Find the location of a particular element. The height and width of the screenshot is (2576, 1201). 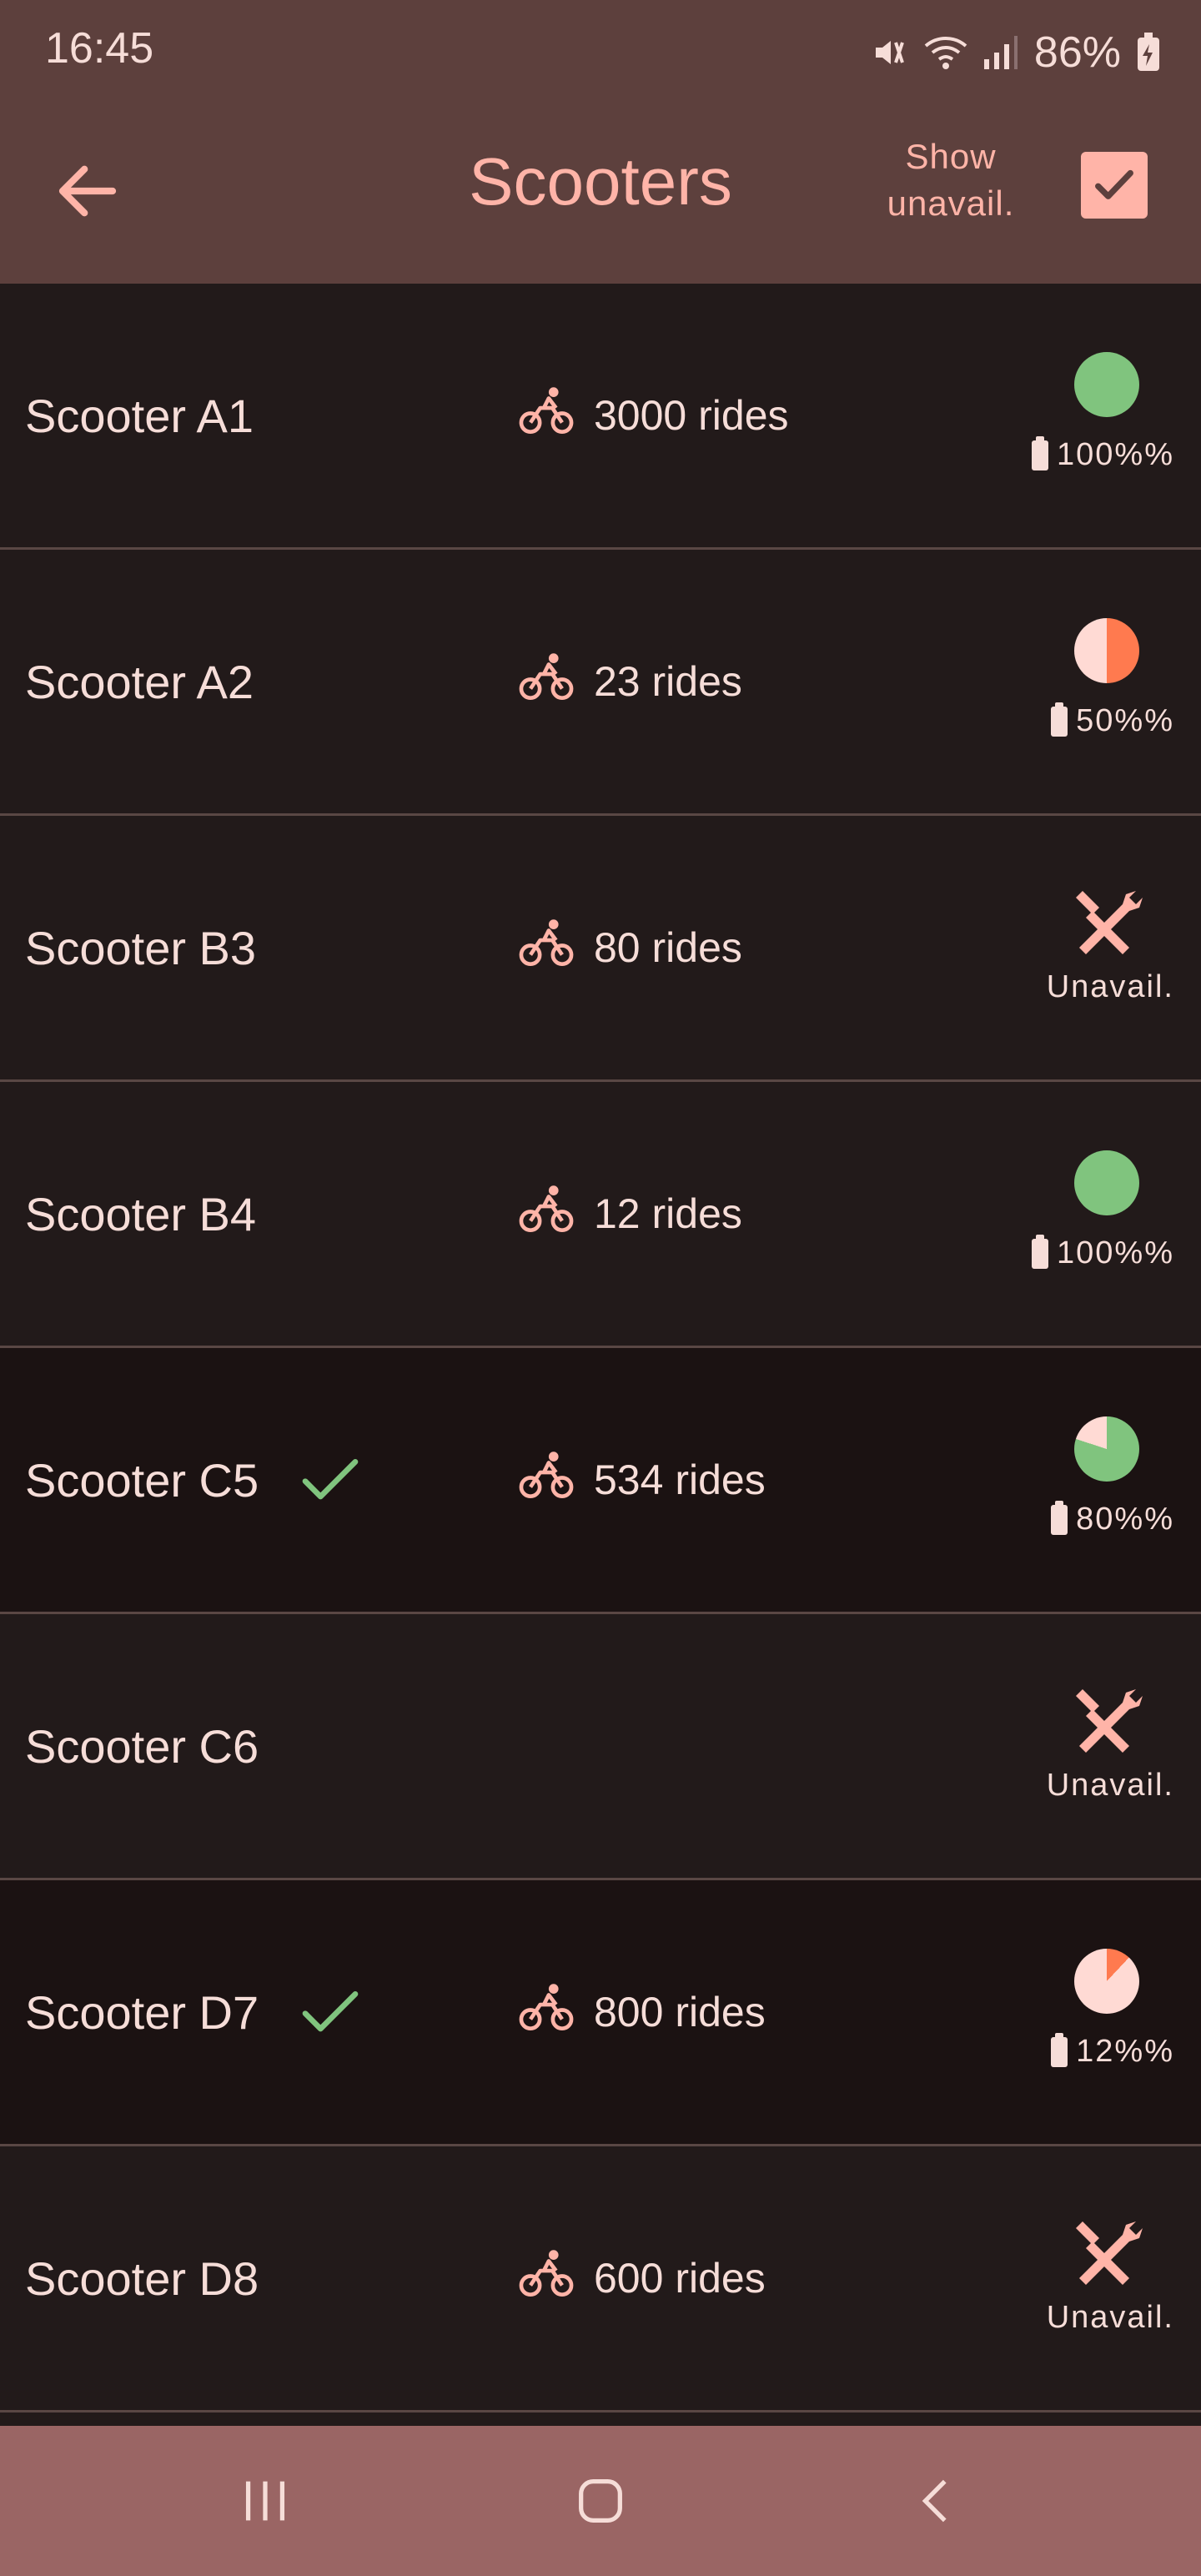

scooter-row: Scooter D7 800 rides 12%% is located at coordinates (601, 2013).